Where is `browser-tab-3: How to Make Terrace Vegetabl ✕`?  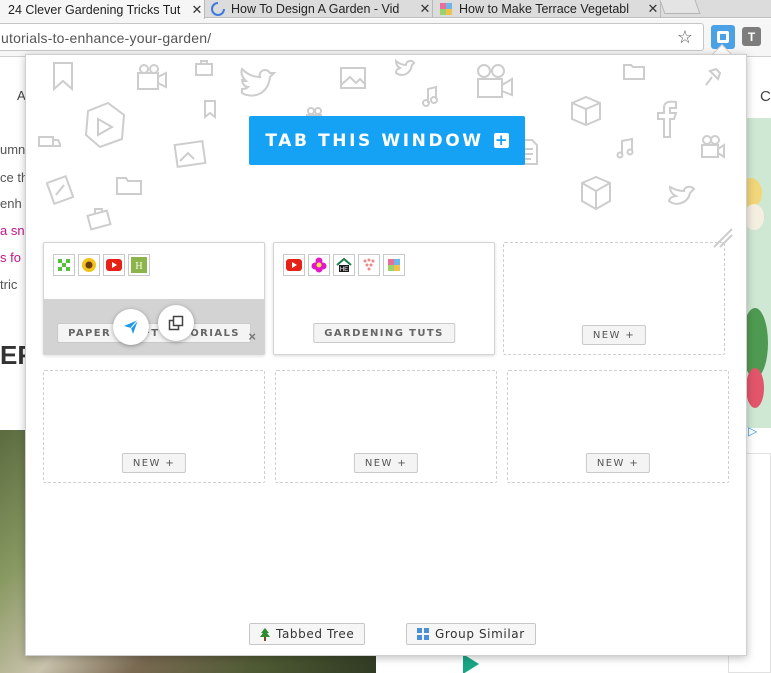 browser-tab-3: How to Make Terrace Vegetabl ✕ is located at coordinates (548, 9).